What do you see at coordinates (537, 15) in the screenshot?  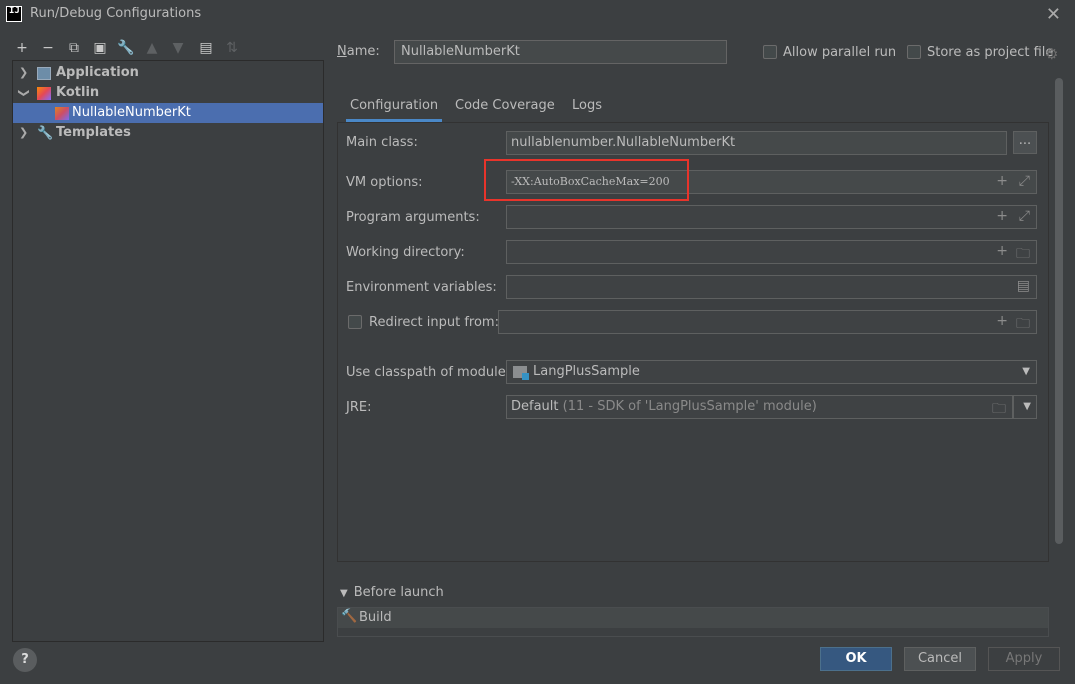 I see `title-bar: IJ Run/Debug Configurations ✕` at bounding box center [537, 15].